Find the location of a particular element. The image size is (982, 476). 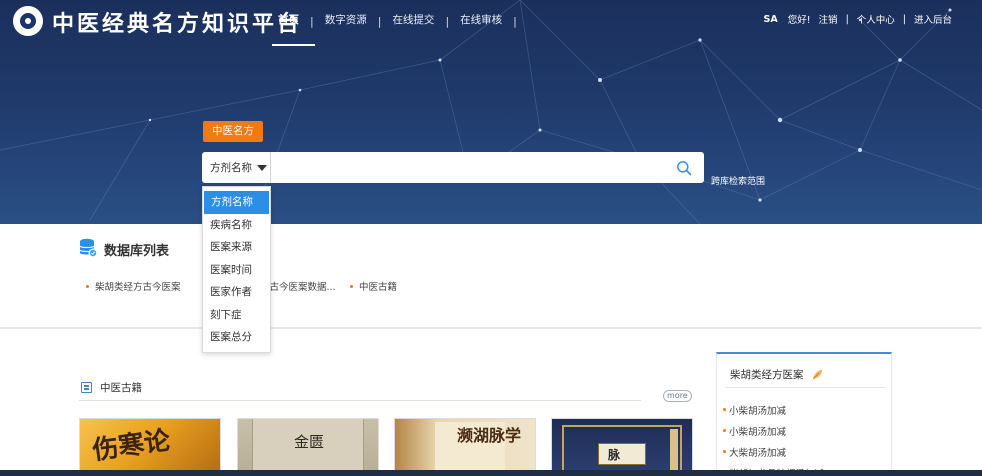

book-cover-title: 脉 is located at coordinates (614, 455).